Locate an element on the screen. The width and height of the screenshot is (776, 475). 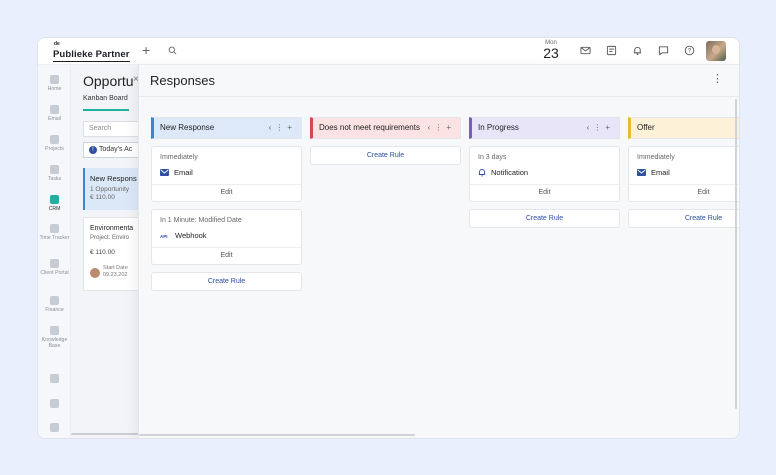
nav-crm: CRM is located at coordinates (54, 203).